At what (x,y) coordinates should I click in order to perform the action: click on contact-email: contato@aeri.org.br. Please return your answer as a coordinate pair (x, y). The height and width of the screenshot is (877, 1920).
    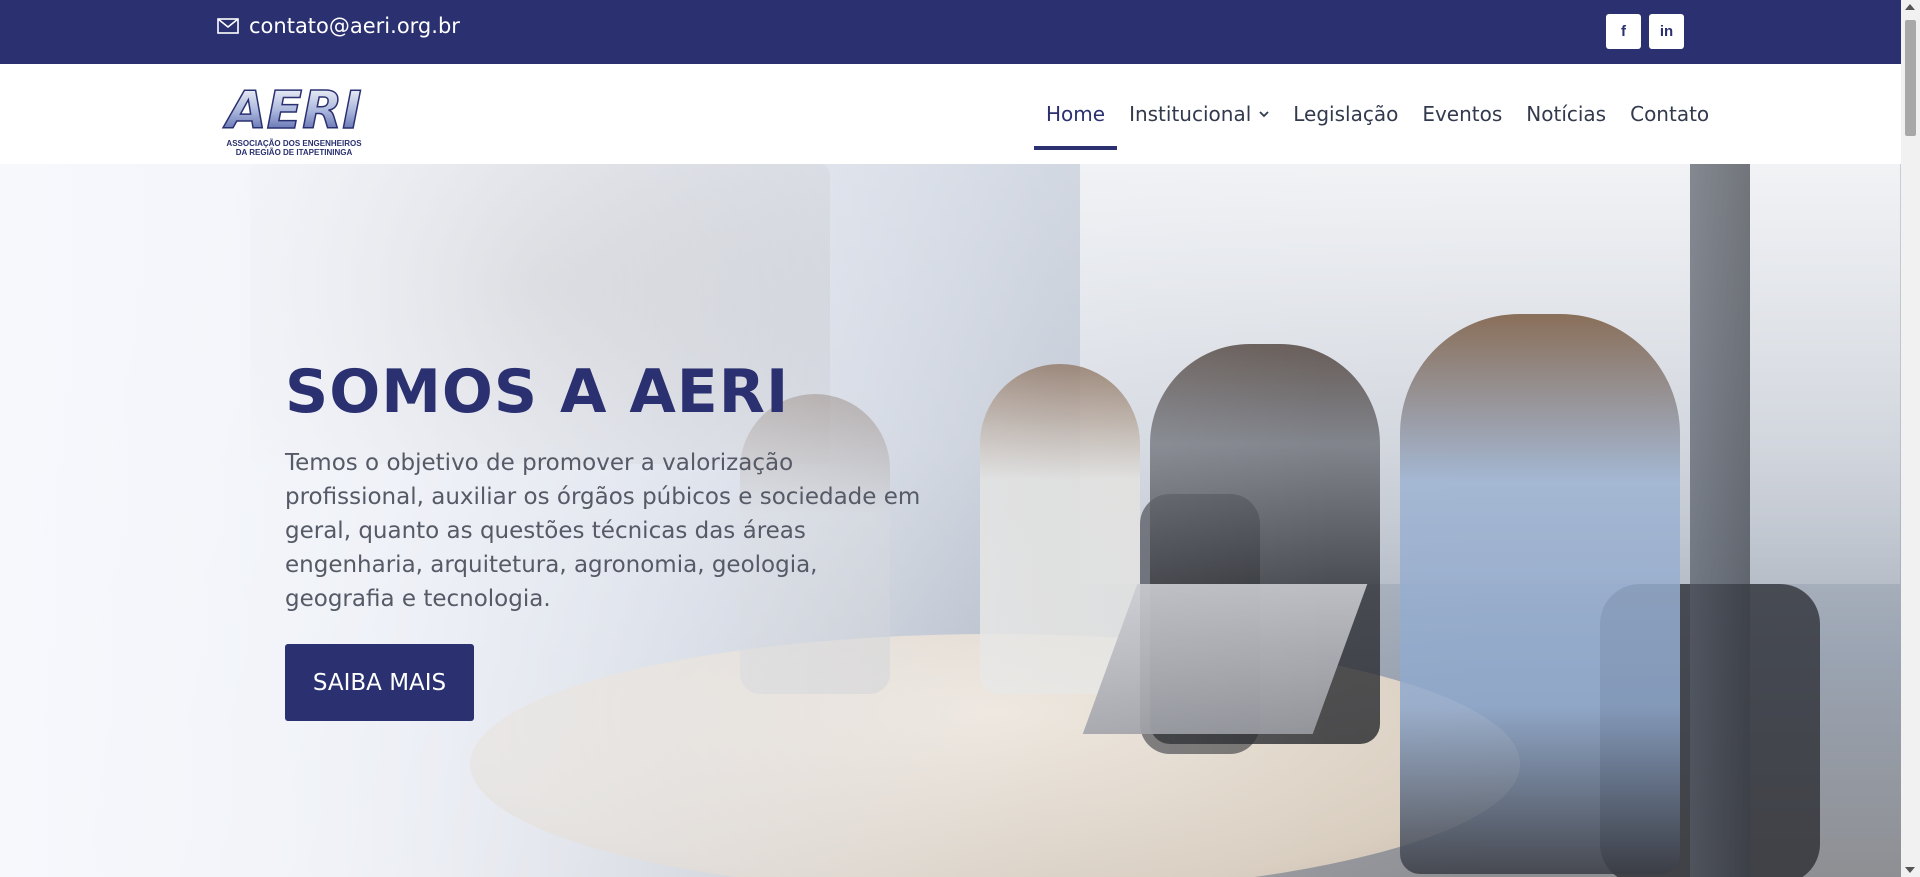
    Looking at the image, I should click on (338, 26).